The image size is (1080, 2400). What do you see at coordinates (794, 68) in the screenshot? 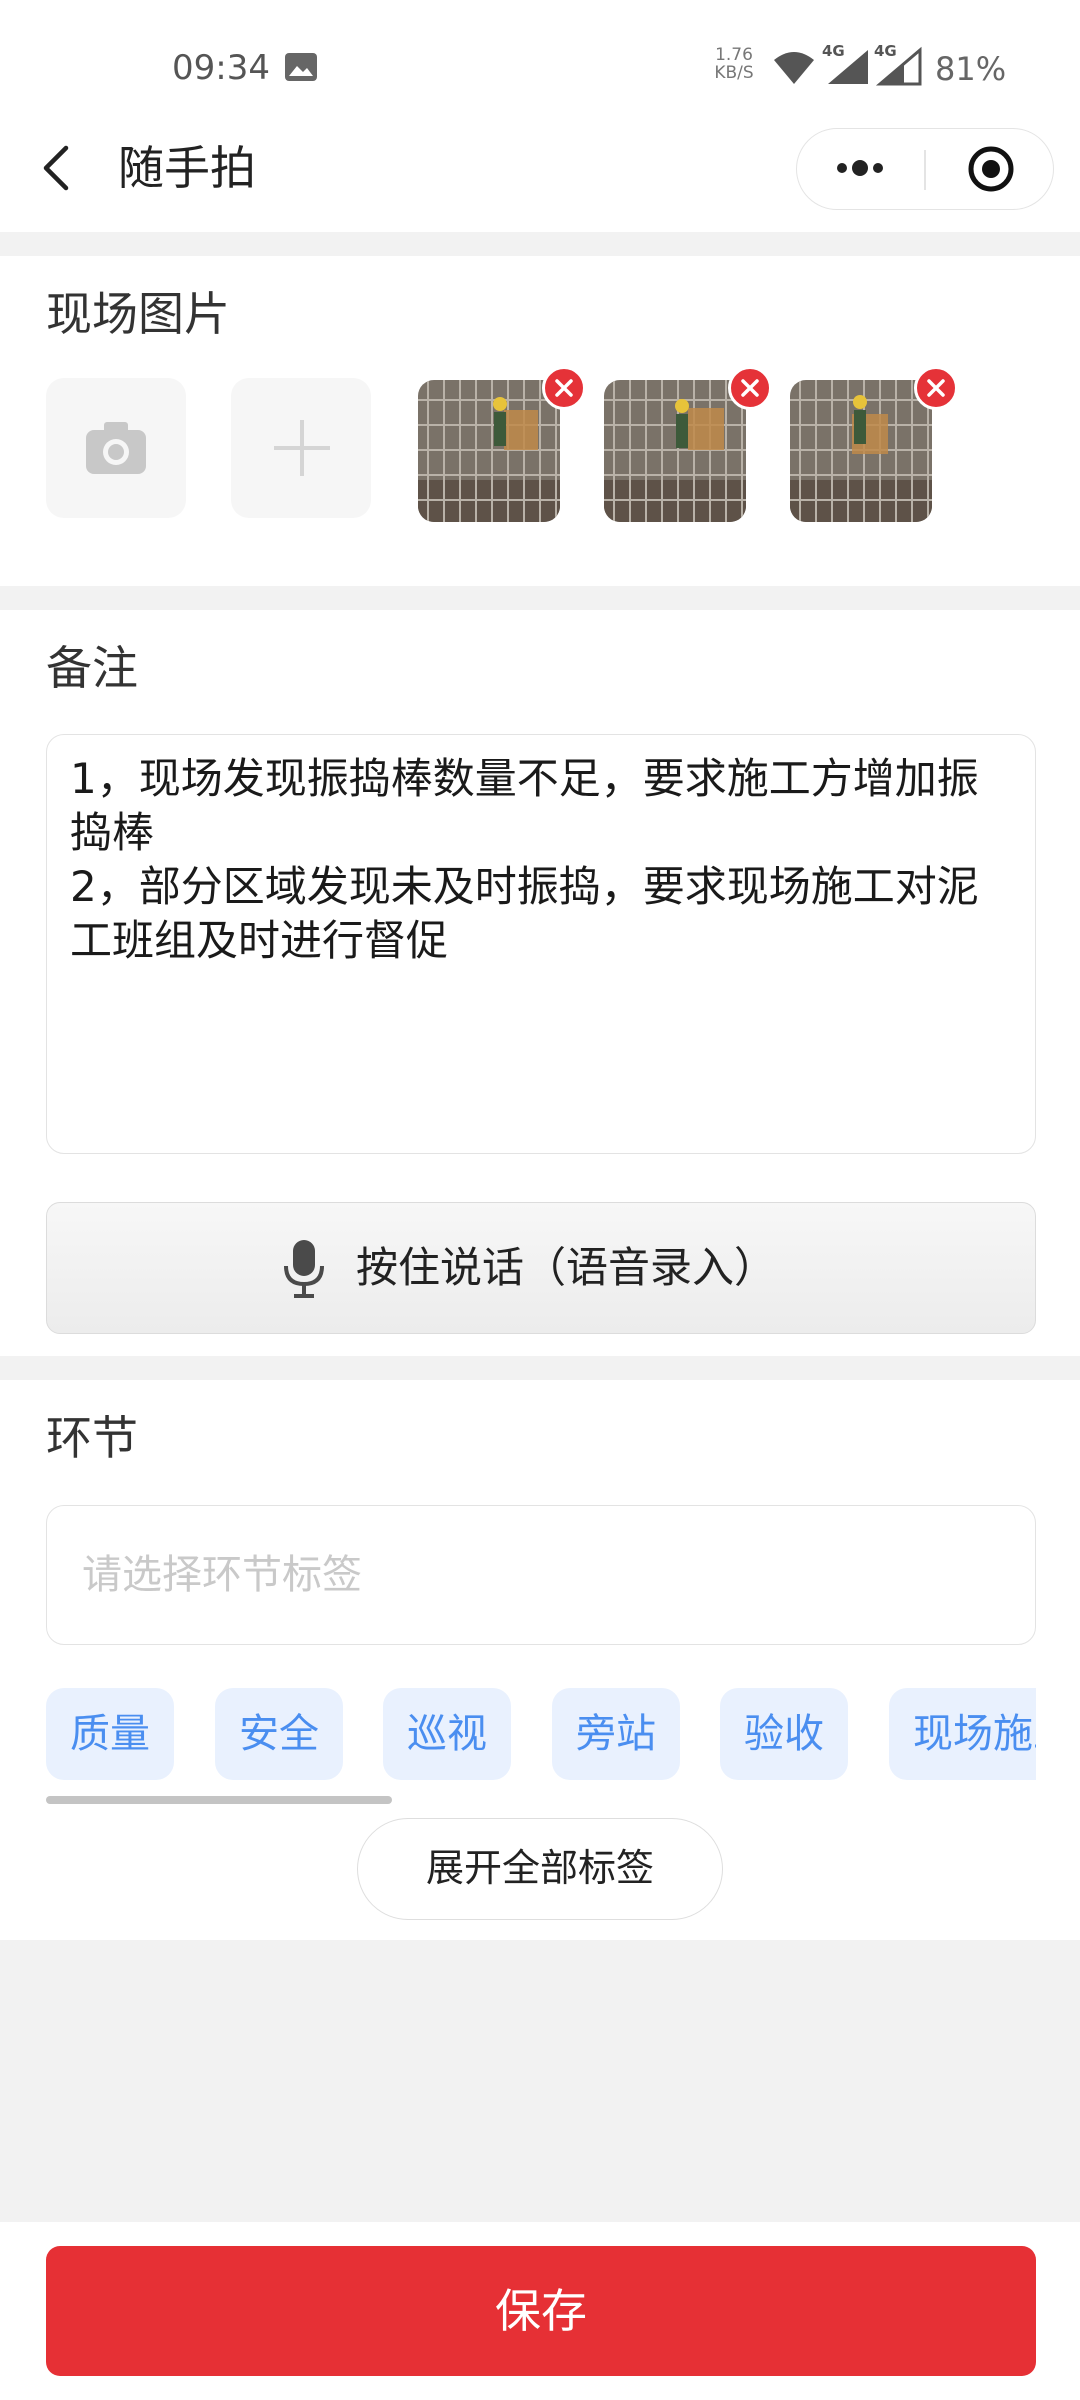
I see `wifi-icon` at bounding box center [794, 68].